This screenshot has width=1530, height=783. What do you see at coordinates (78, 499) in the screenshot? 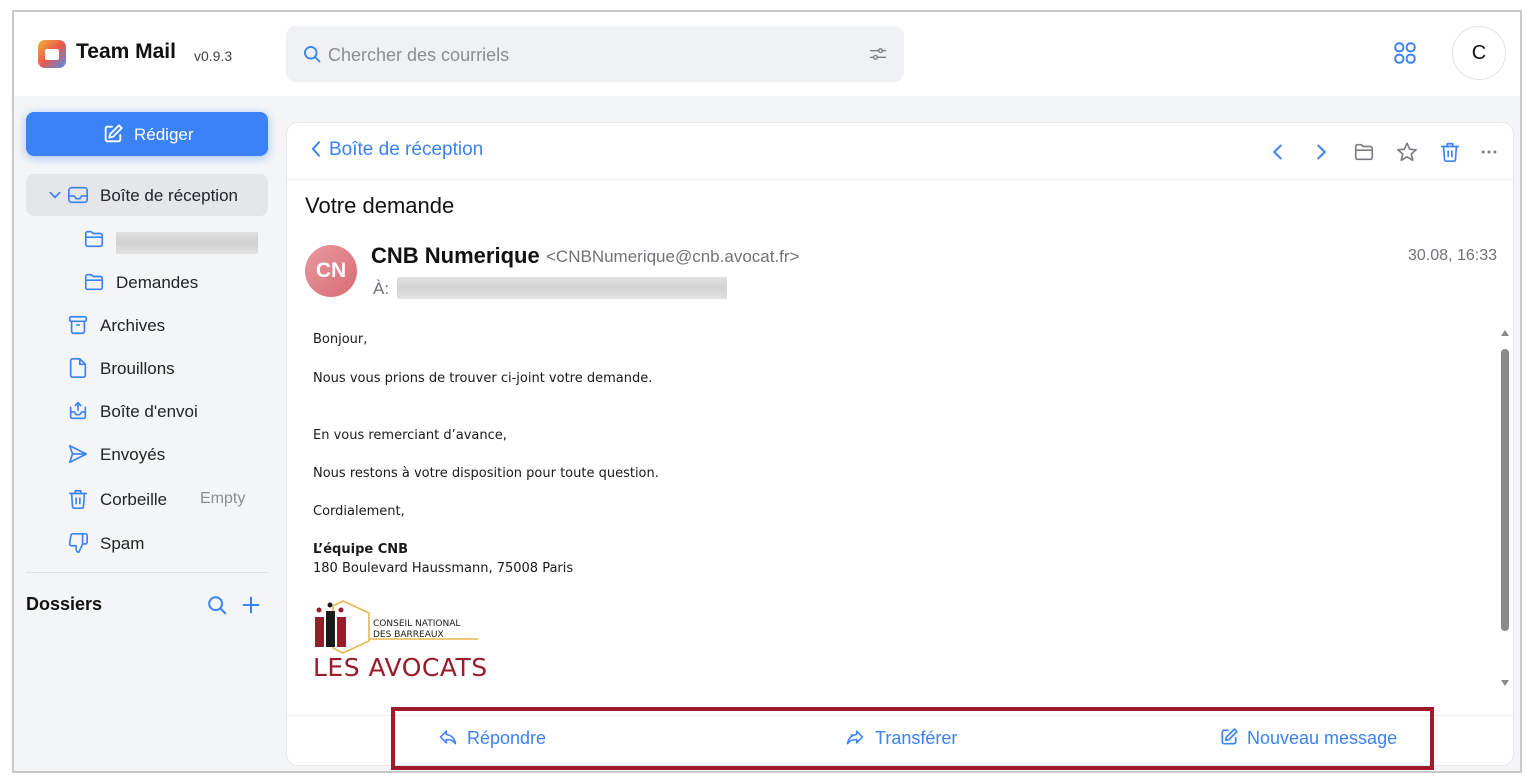
I see `trash-icon` at bounding box center [78, 499].